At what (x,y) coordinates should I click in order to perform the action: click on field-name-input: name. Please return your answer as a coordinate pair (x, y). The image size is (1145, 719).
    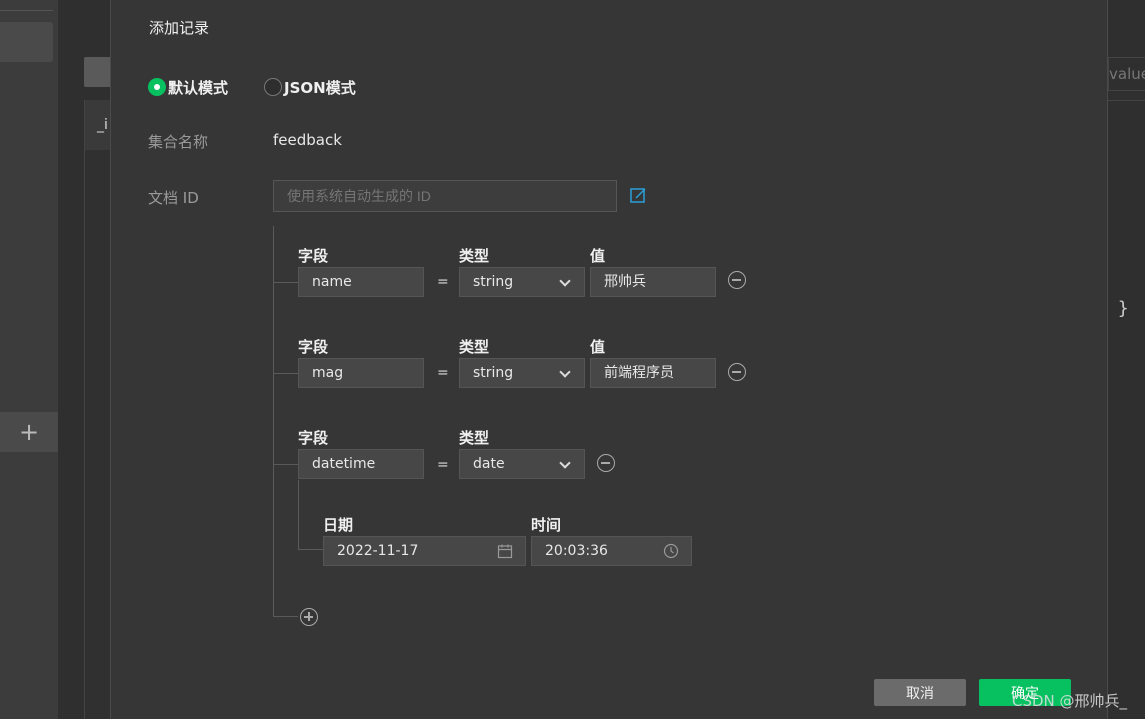
    Looking at the image, I should click on (361, 282).